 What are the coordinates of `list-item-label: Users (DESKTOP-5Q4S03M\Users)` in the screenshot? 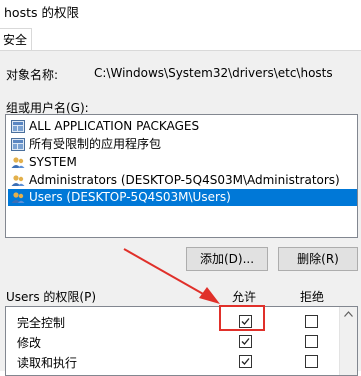 It's located at (130, 197).